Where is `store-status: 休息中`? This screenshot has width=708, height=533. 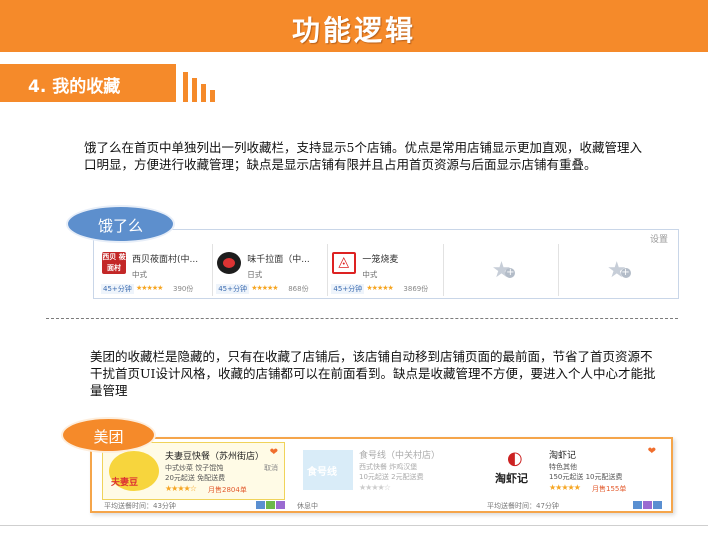 store-status: 休息中 is located at coordinates (307, 506).